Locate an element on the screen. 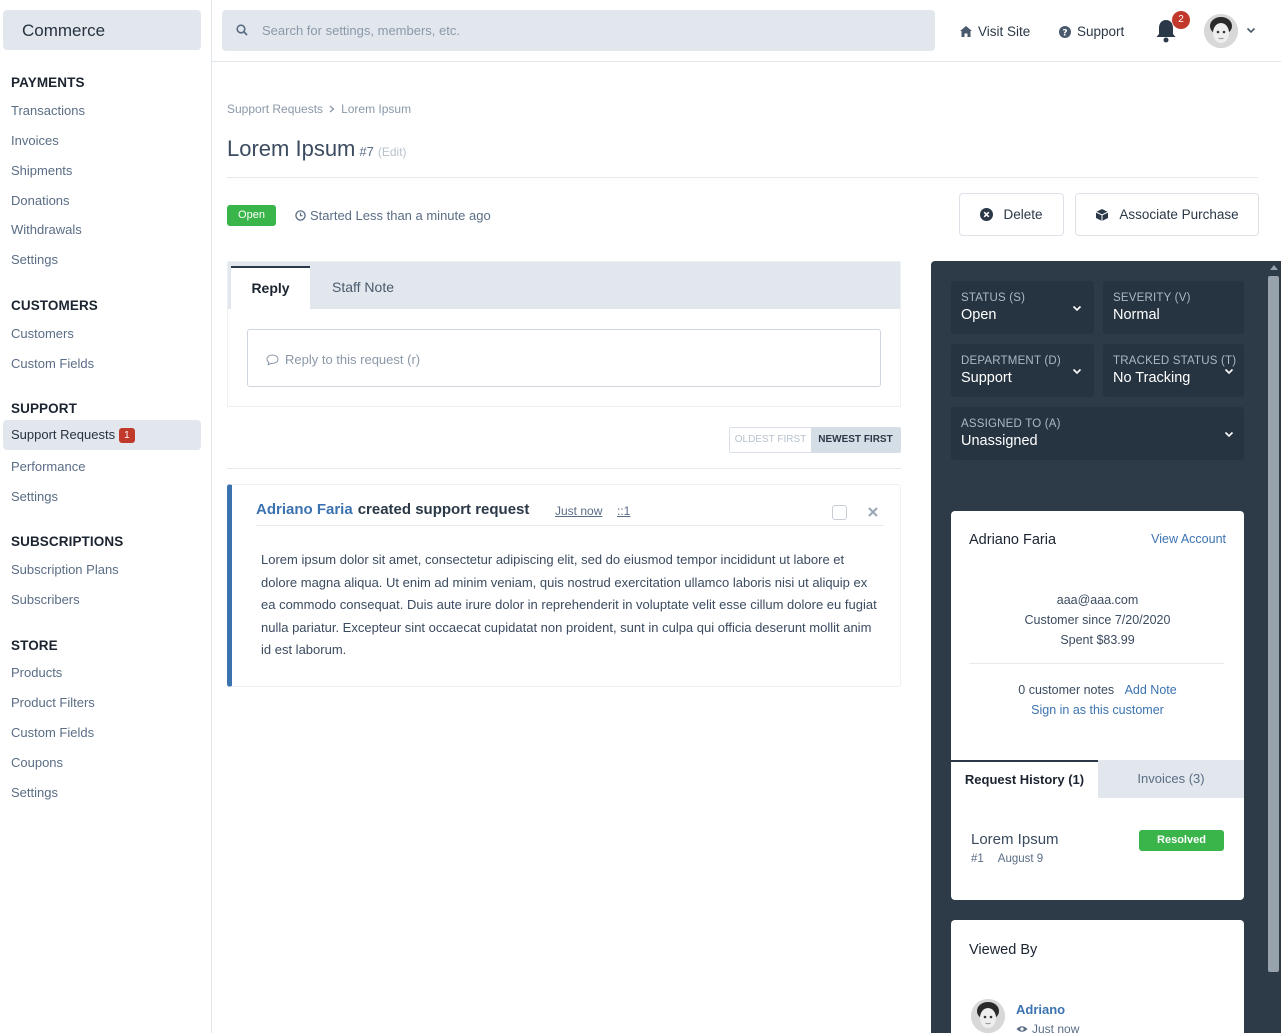  page-title: Lorem Ipsum #7 (Edit) is located at coordinates (317, 149).